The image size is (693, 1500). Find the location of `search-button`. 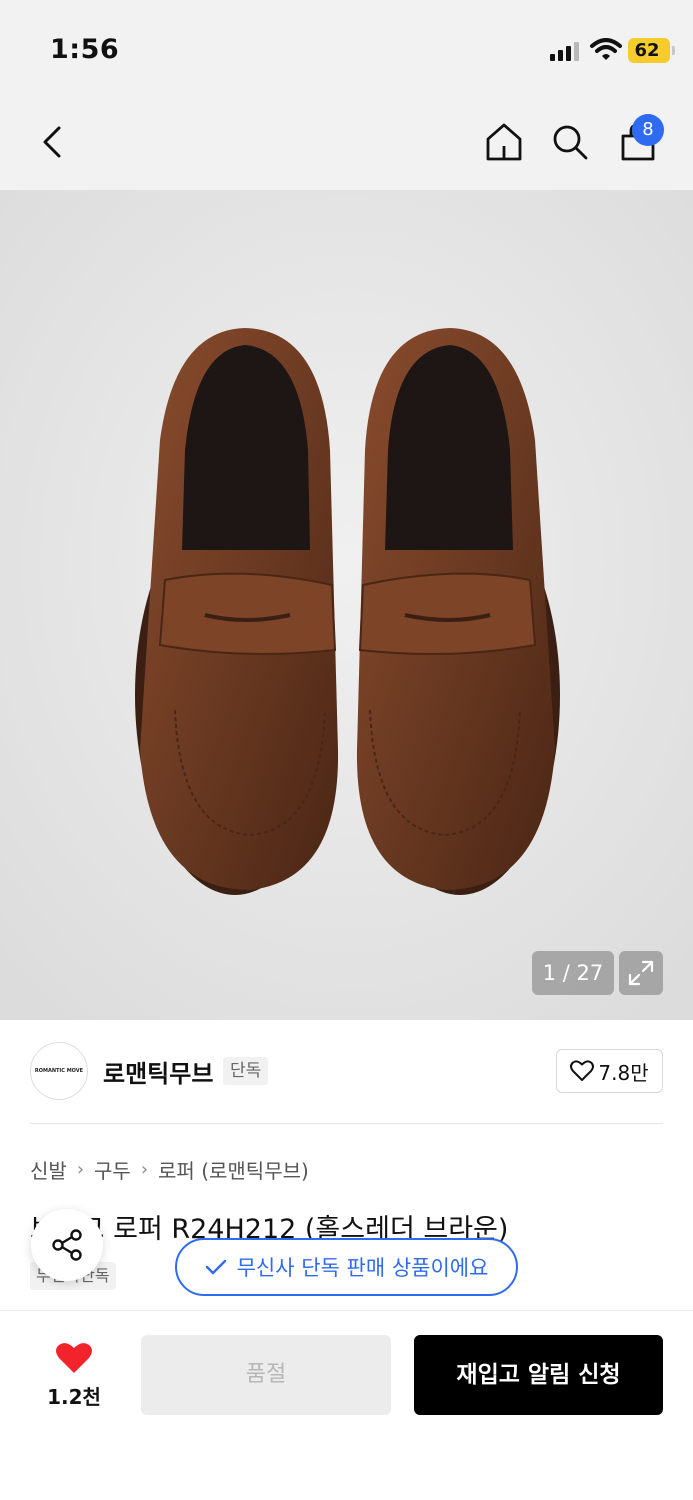

search-button is located at coordinates (570, 142).